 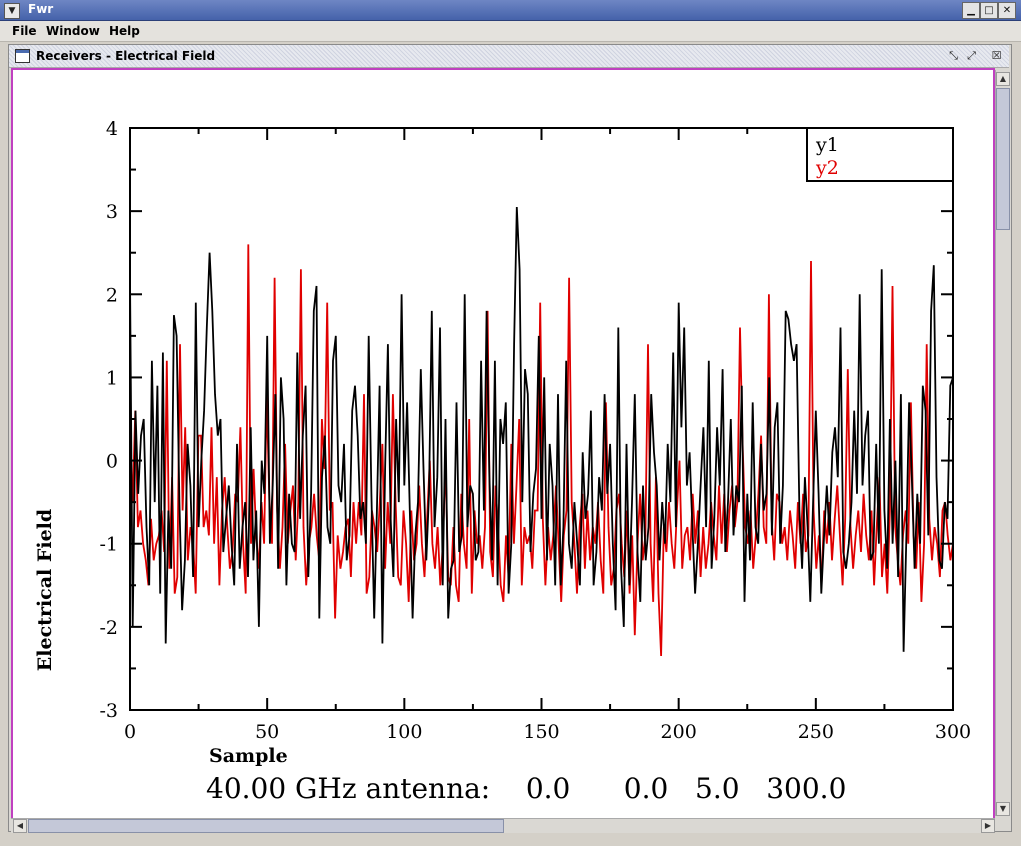 I want to click on x-tick-label: 300, so click(x=953, y=732).